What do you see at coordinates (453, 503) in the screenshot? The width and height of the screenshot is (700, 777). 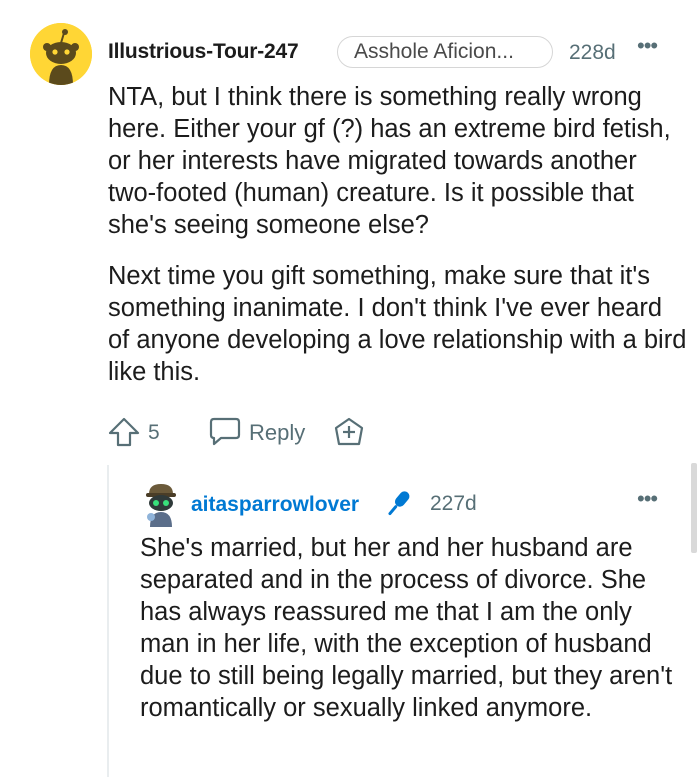 I see `reply-age: 227d` at bounding box center [453, 503].